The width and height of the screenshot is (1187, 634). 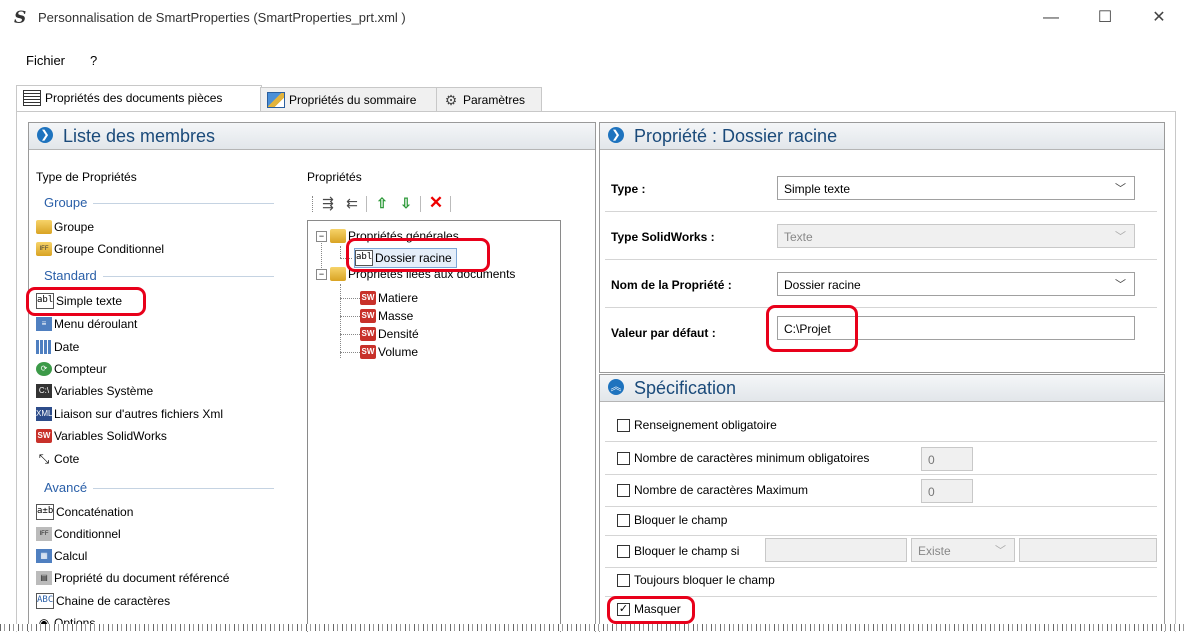 I want to click on chevron-right-icon: ❯, so click(x=45, y=135).